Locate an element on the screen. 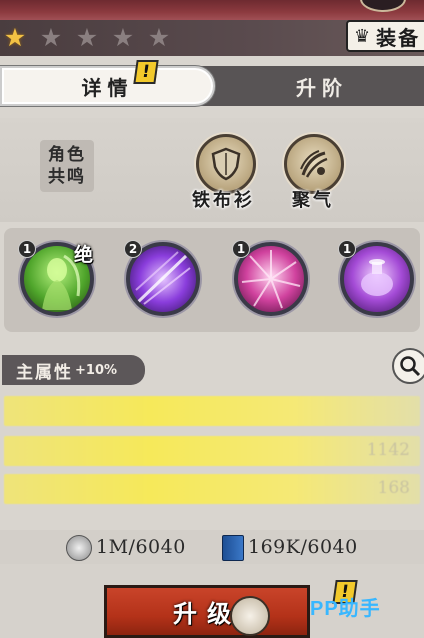  attribute-row: 168 is located at coordinates (212, 489).